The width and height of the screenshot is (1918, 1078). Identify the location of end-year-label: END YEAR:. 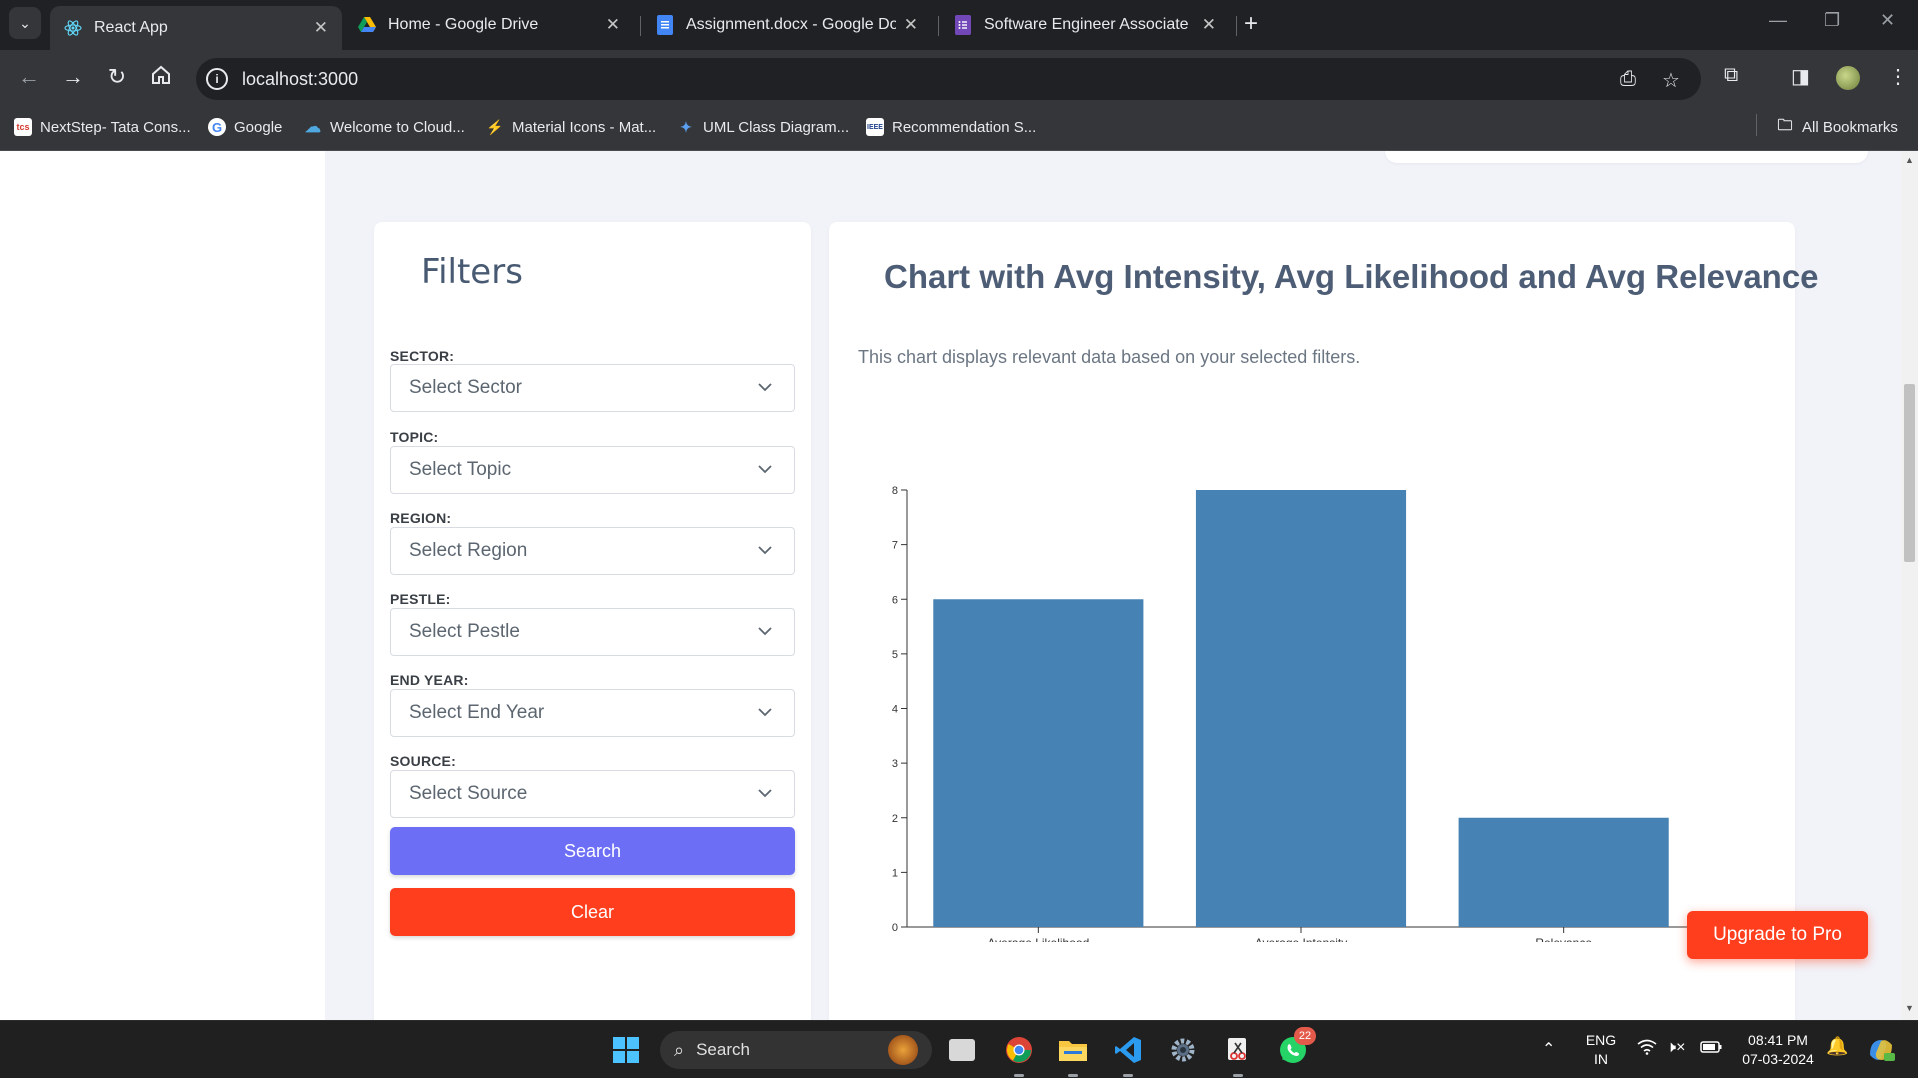
(429, 680).